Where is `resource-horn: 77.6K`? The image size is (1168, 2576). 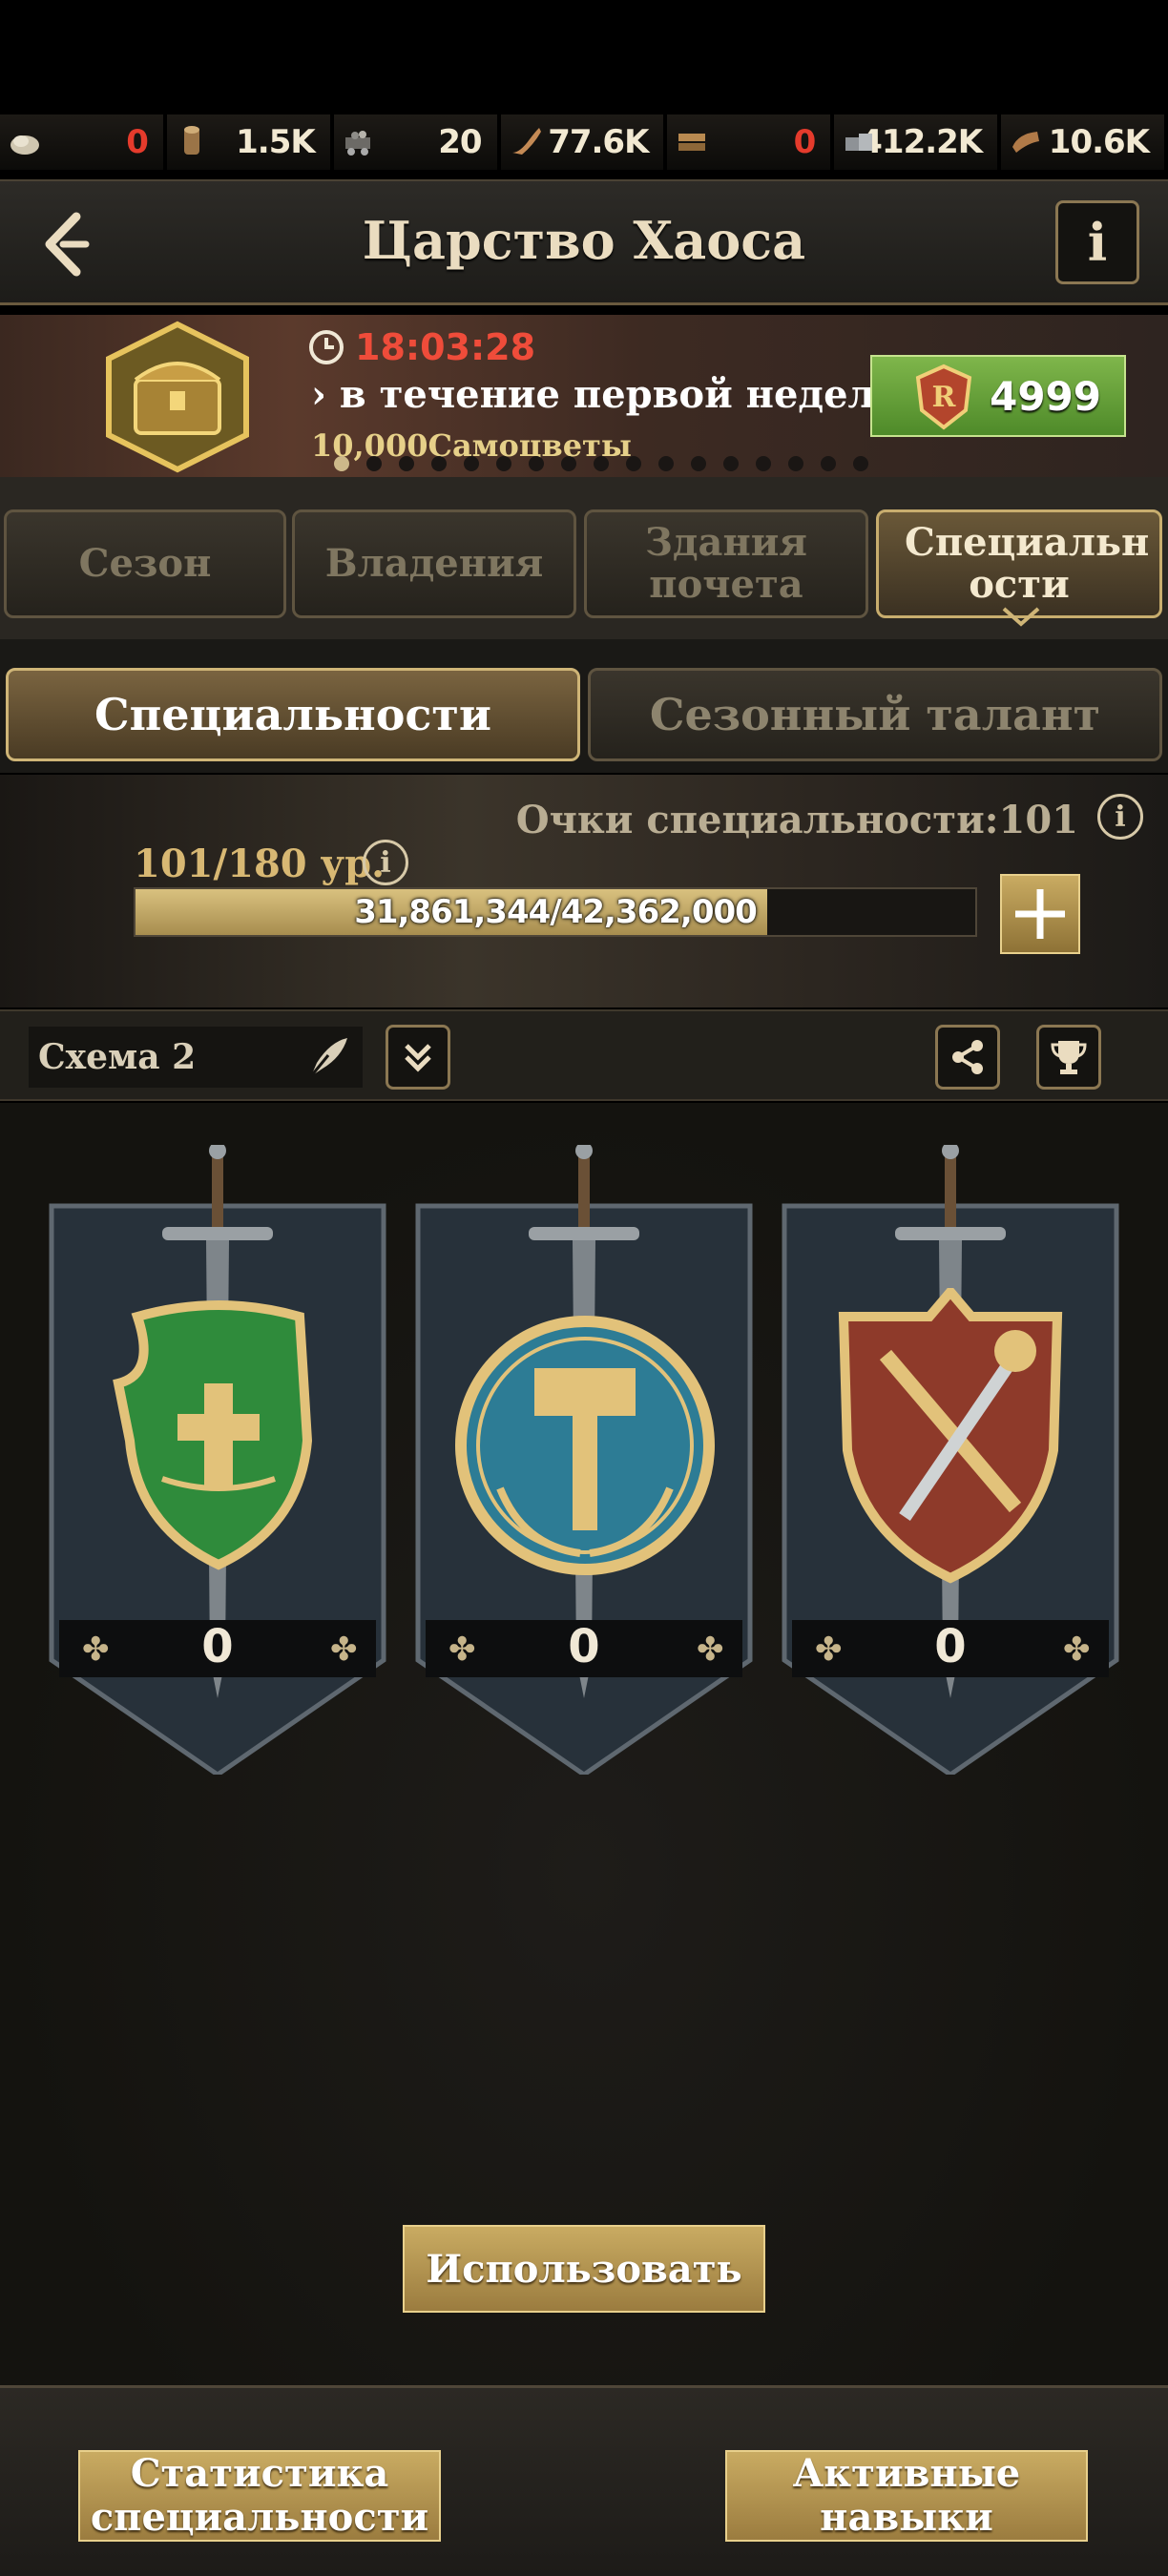
resource-horn: 77.6K is located at coordinates (584, 142).